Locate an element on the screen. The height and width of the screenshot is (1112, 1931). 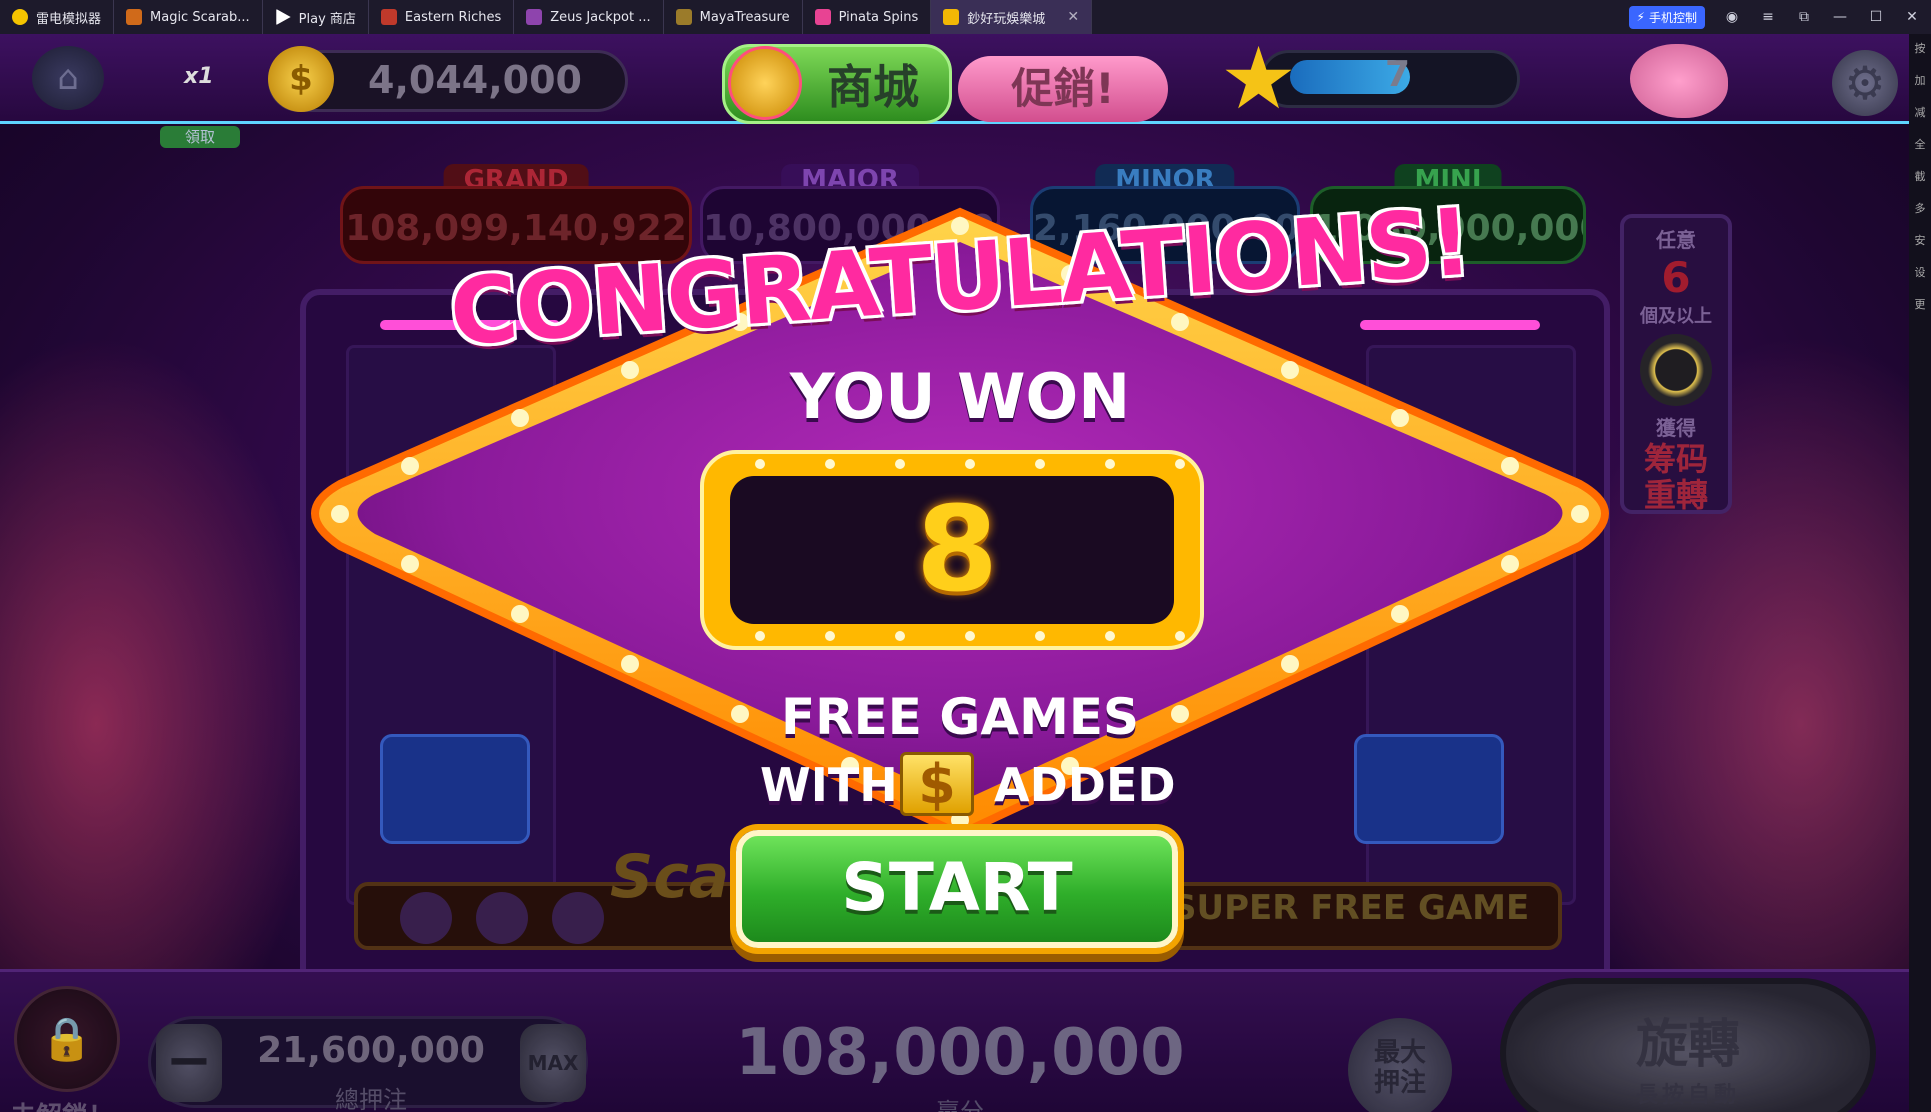
account-icon: ◉ is located at coordinates (1732, 17).